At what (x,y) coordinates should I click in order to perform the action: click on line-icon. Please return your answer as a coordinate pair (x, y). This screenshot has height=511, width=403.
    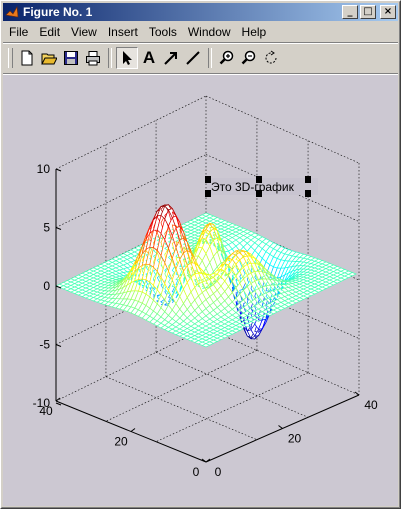
    Looking at the image, I should click on (193, 58).